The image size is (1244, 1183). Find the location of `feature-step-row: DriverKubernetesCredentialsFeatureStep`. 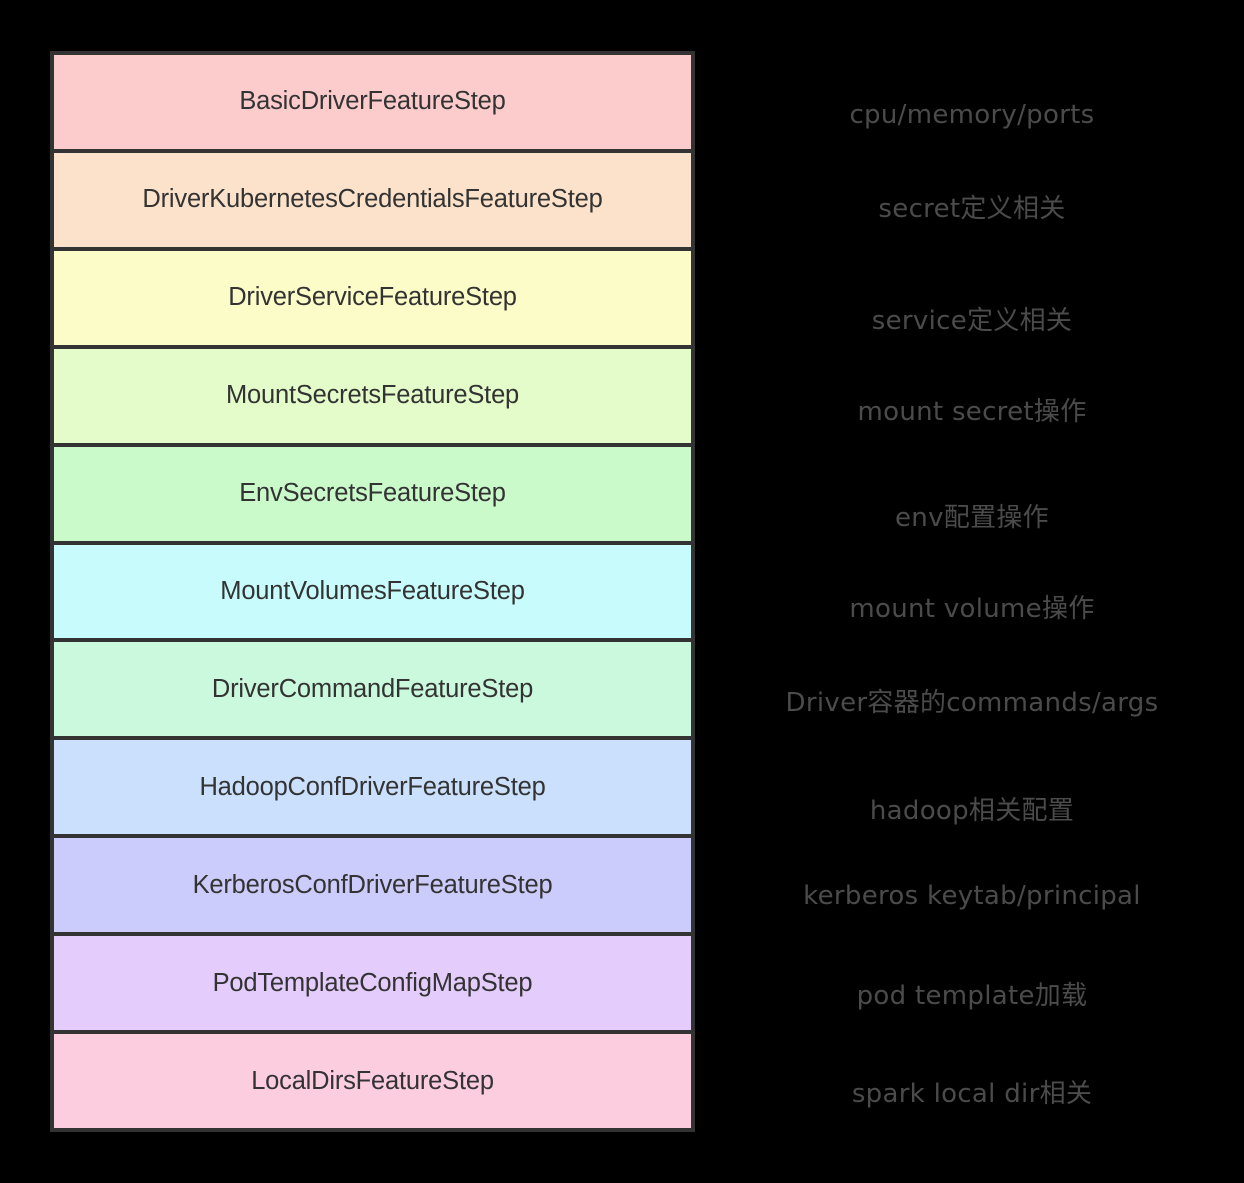

feature-step-row: DriverKubernetesCredentialsFeatureStep is located at coordinates (372, 201).